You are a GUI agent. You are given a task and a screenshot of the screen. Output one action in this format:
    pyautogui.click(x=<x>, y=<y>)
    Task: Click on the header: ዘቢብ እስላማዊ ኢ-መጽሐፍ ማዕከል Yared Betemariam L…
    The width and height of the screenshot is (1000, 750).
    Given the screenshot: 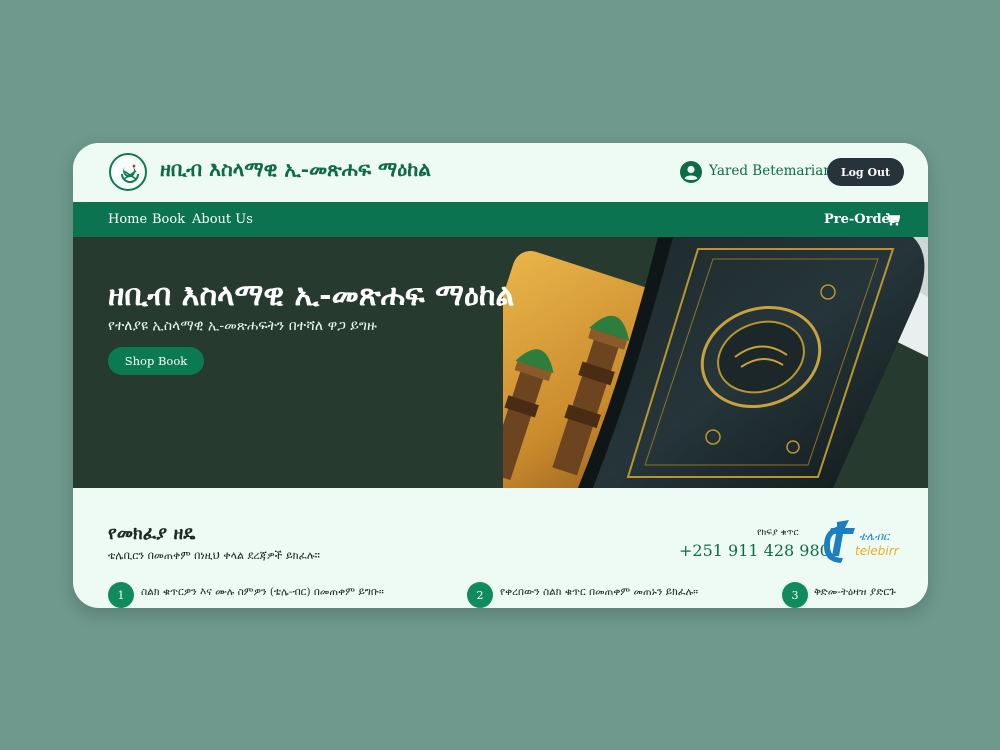 What is the action you would take?
    pyautogui.click(x=500, y=172)
    